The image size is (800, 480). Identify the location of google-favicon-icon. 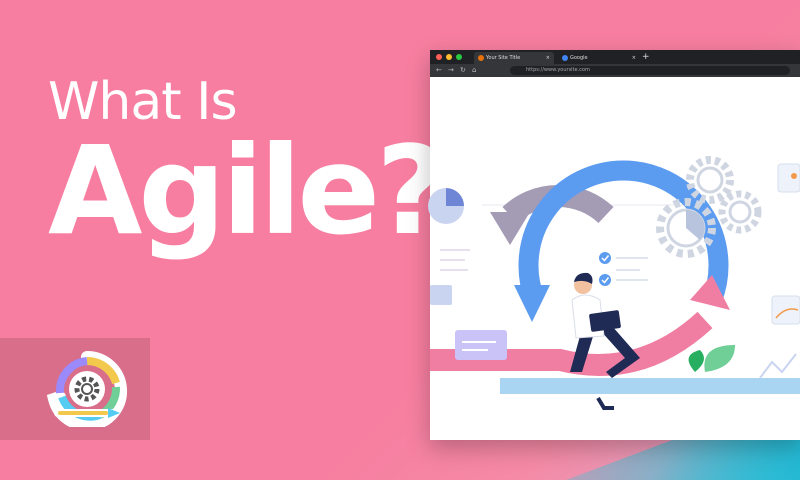
(565, 58).